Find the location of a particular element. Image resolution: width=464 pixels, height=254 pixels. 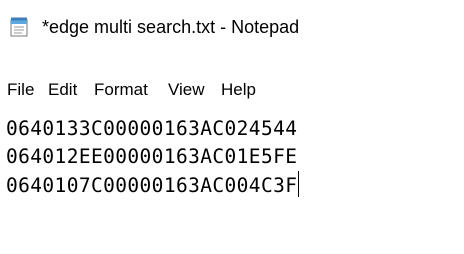

menu-help: Help is located at coordinates (238, 90).